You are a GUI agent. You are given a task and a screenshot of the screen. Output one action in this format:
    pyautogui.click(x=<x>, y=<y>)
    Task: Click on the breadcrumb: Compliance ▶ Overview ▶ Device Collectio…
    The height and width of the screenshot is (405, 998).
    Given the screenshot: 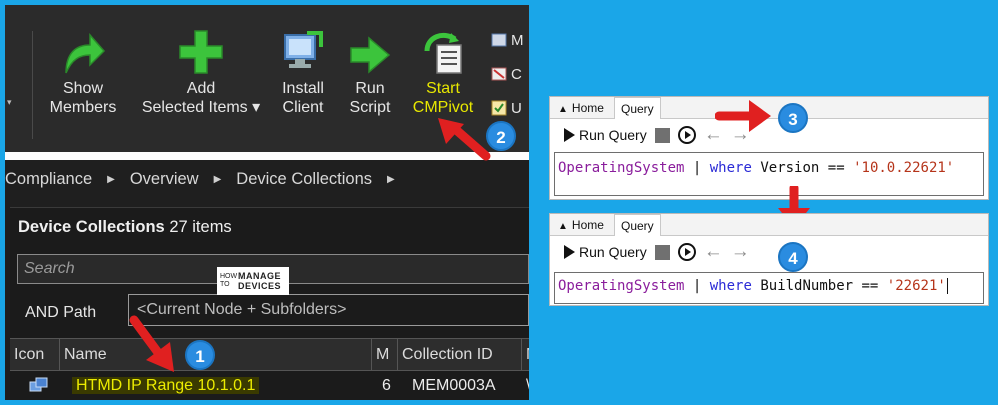 What is the action you would take?
    pyautogui.click(x=267, y=179)
    